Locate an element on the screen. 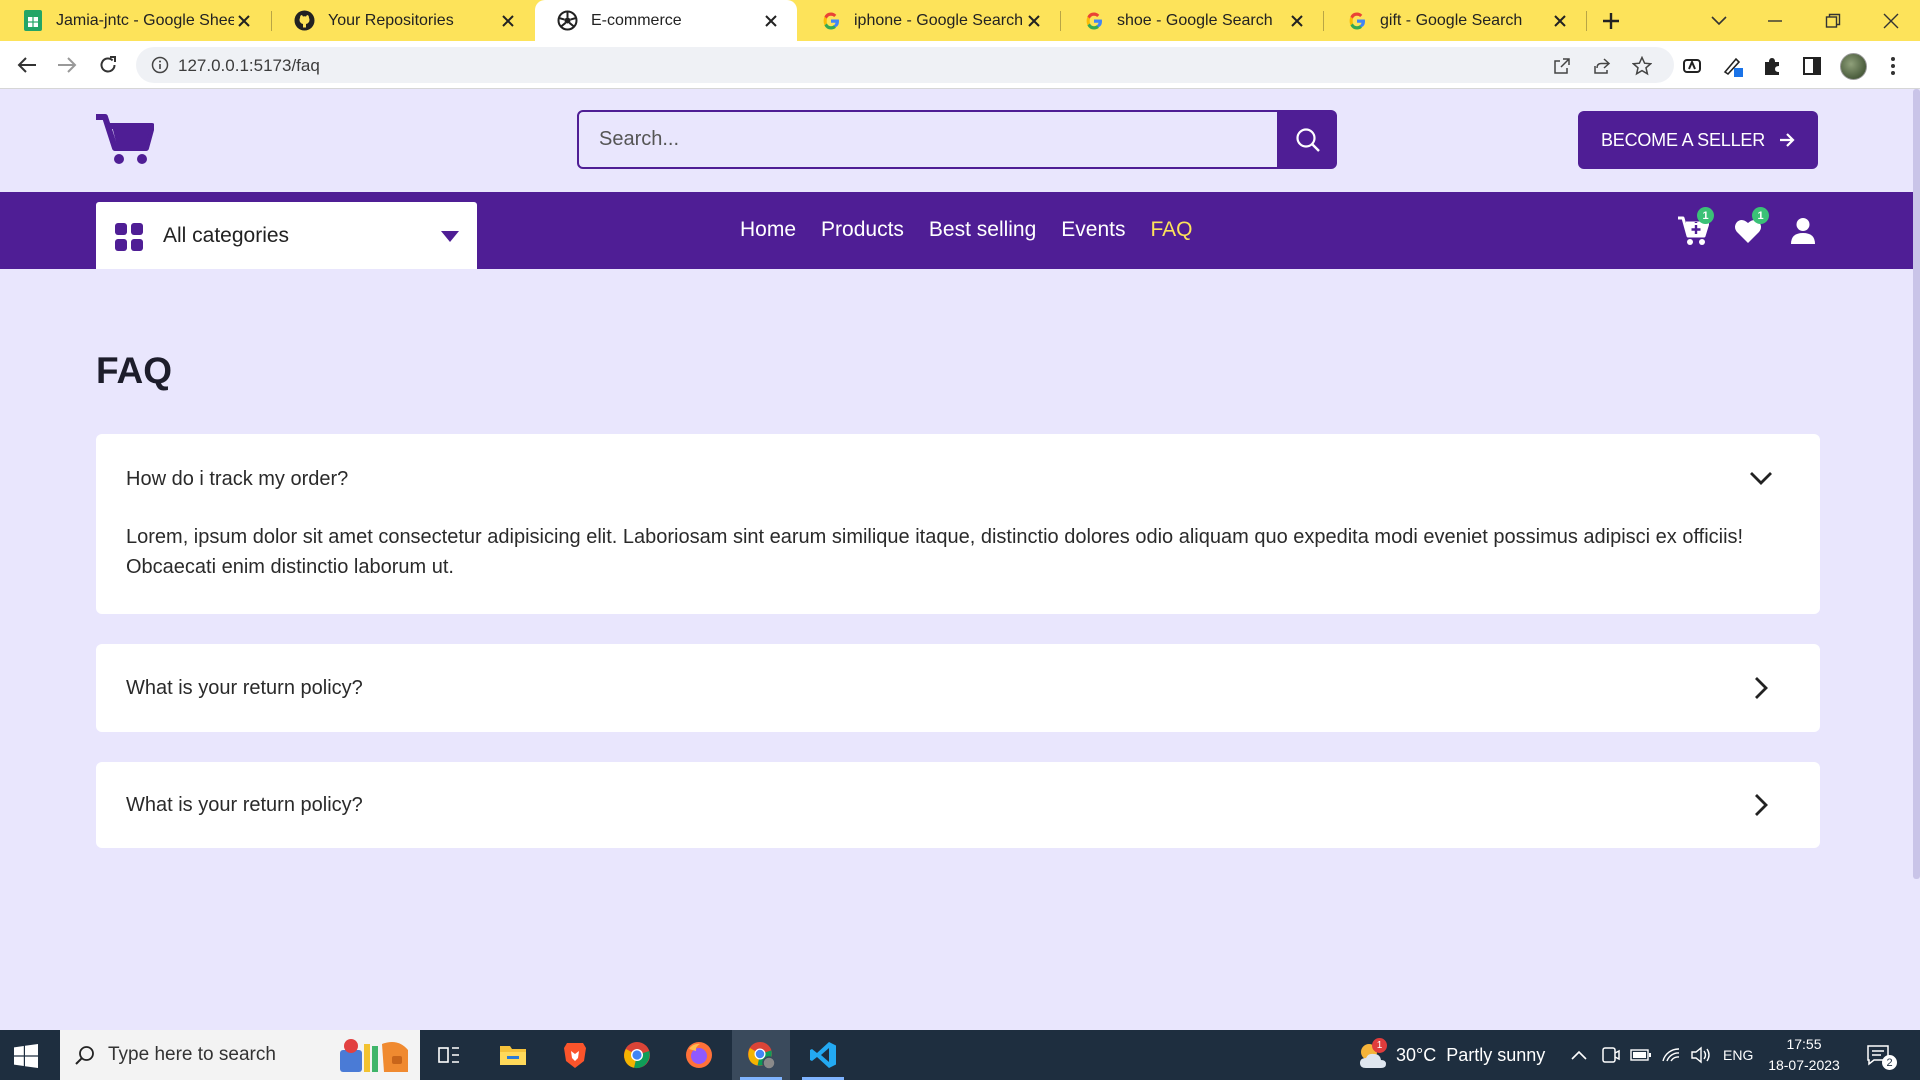 The width and height of the screenshot is (1920, 1080). info-icon is located at coordinates (160, 65).